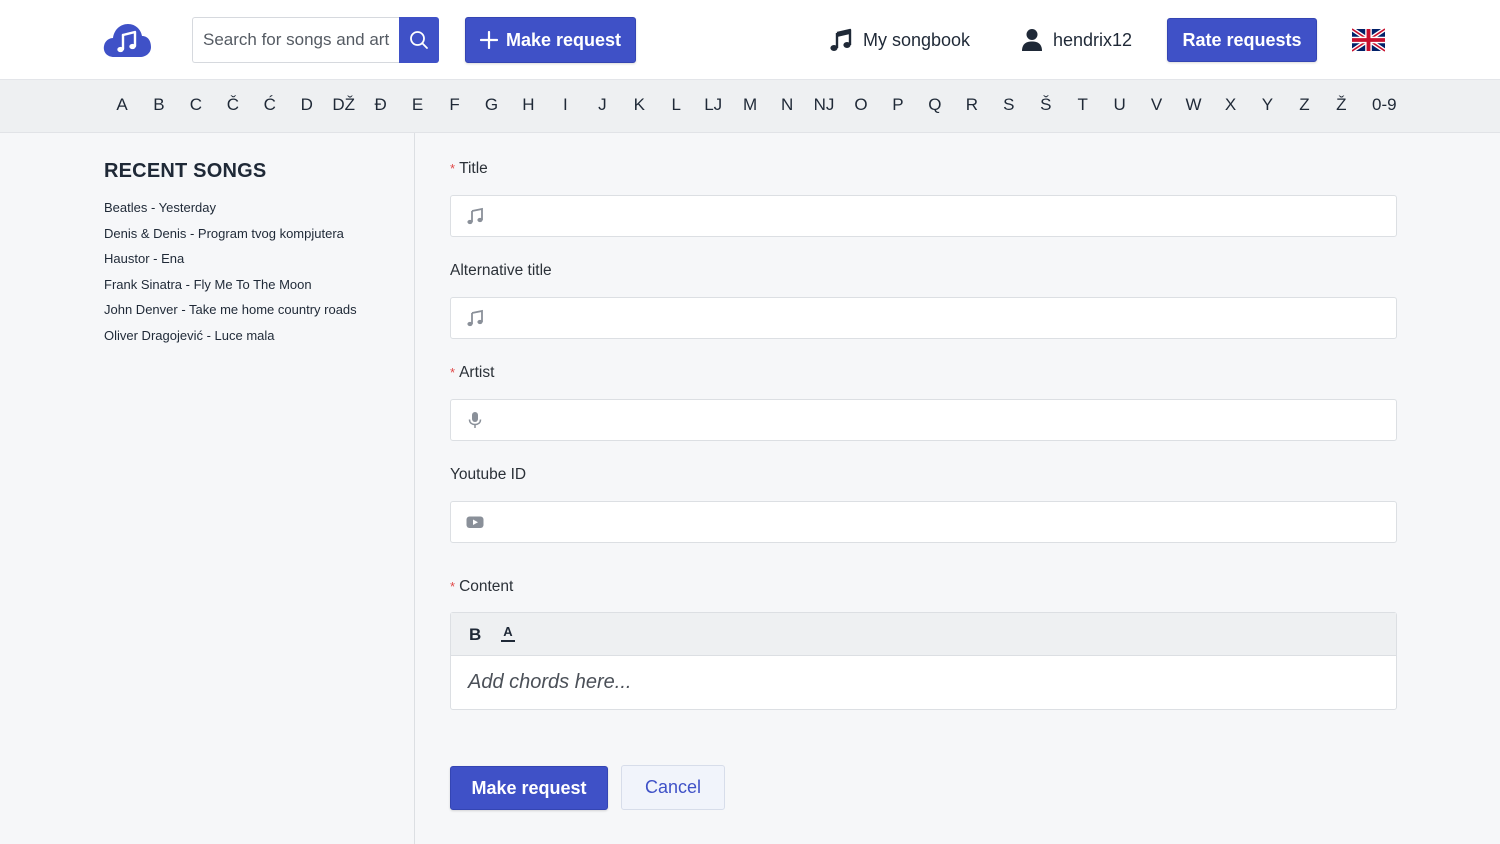  Describe the element at coordinates (482, 586) in the screenshot. I see `content-label: * Content` at that location.